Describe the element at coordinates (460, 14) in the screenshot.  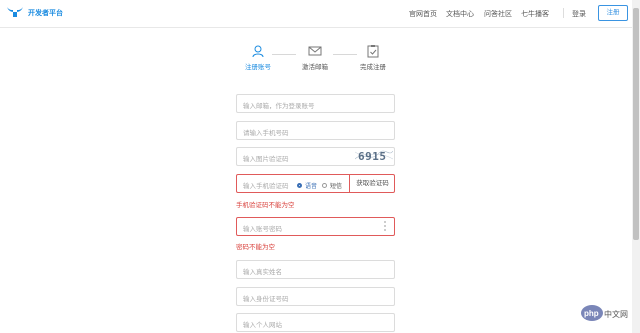
I see `nav-docs: 文档中心` at that location.